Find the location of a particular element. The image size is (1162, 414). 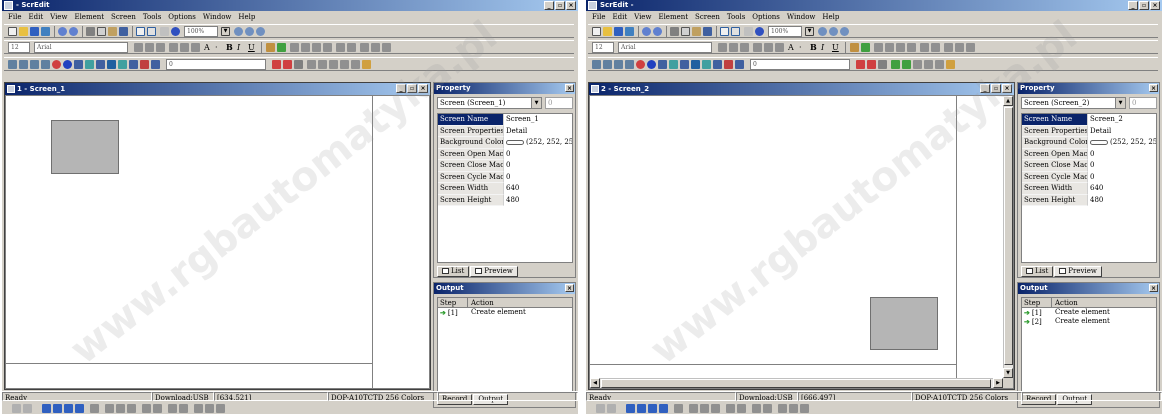

send-back-icon is located at coordinates (911, 47).